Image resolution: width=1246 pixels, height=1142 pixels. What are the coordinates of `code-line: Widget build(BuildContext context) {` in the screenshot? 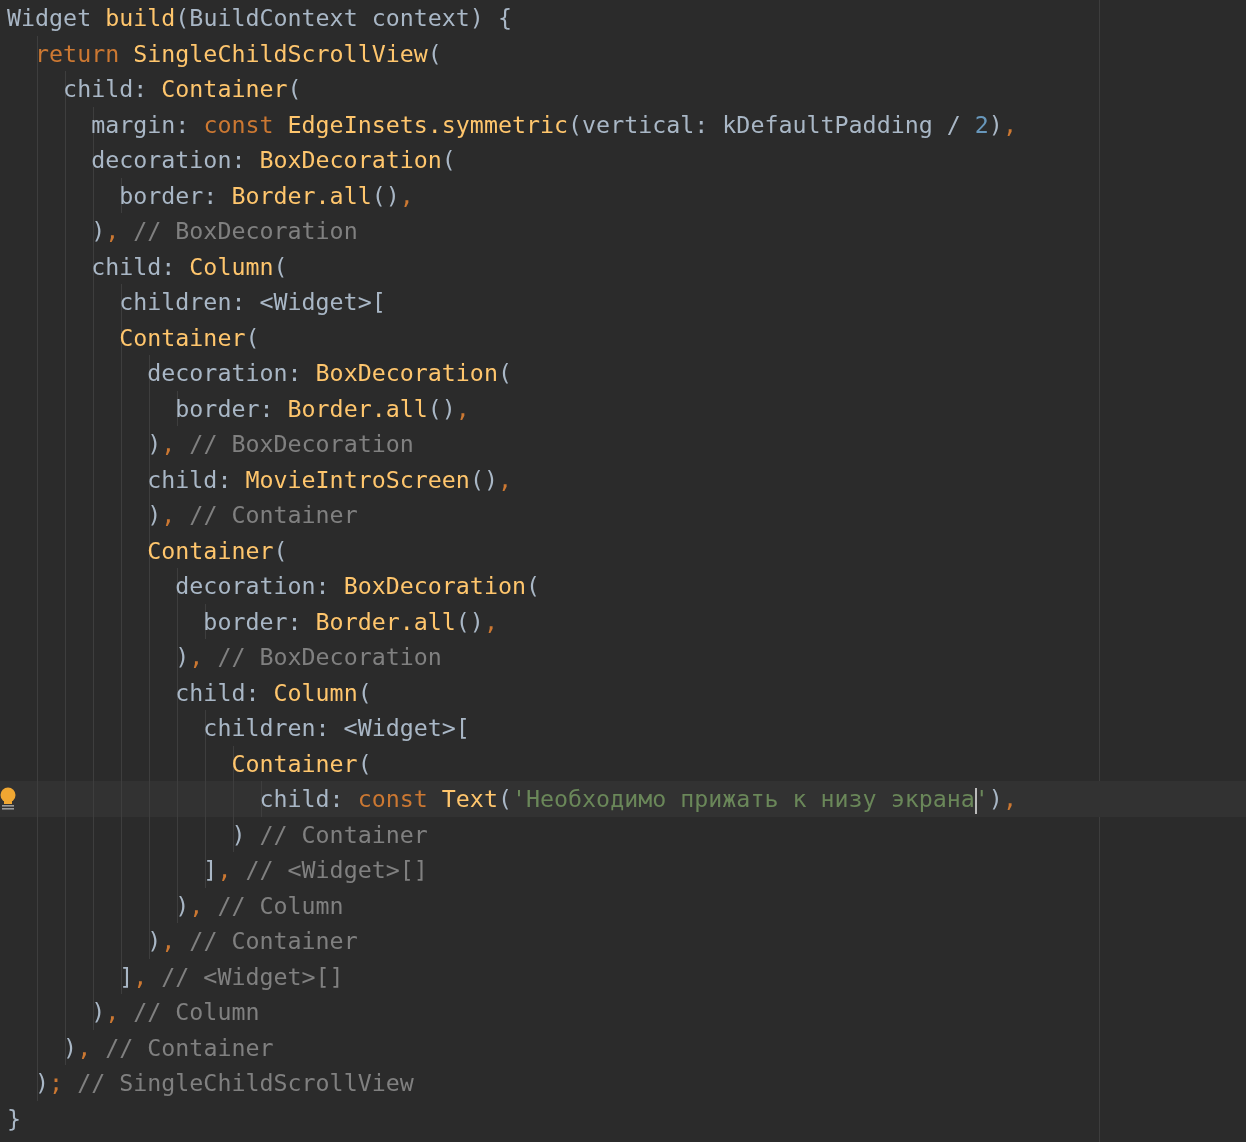 It's located at (259, 18).